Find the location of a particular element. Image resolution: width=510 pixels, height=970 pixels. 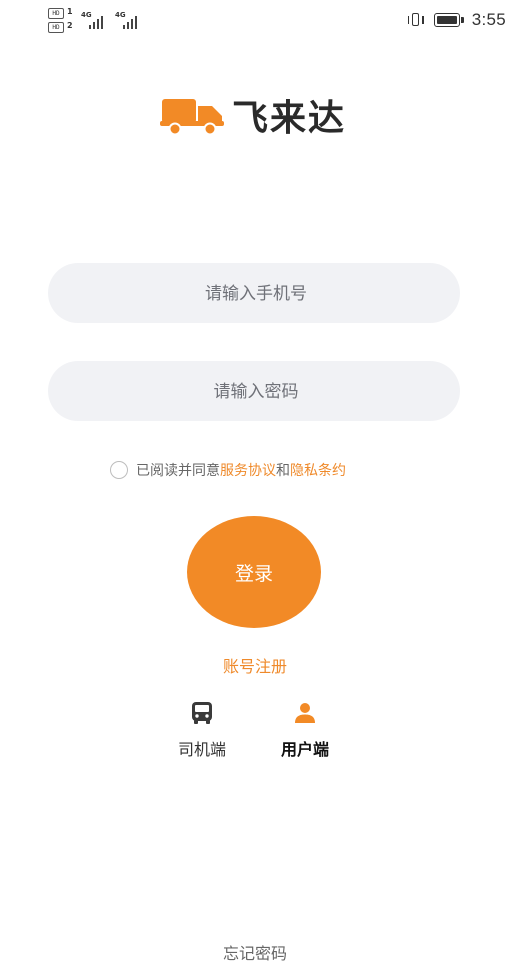

user-icon is located at coordinates (305, 713).